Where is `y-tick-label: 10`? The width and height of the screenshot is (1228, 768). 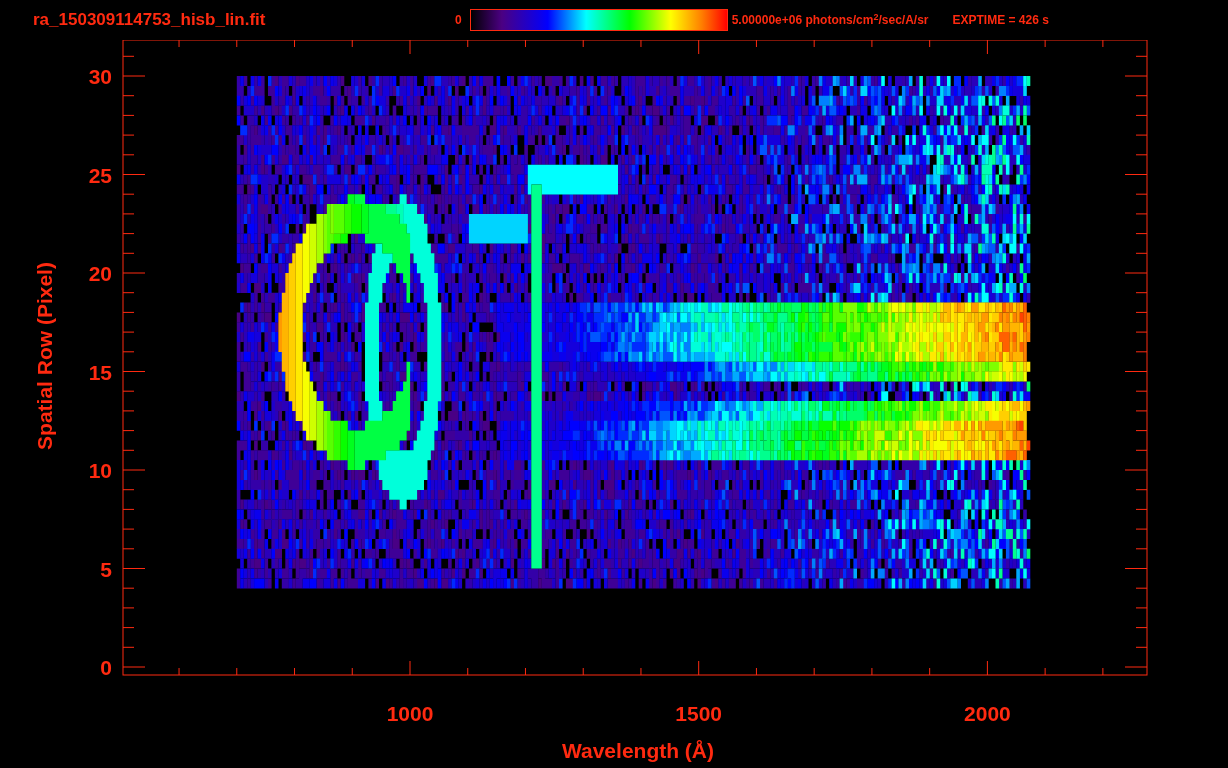
y-tick-label: 10 is located at coordinates (100, 470).